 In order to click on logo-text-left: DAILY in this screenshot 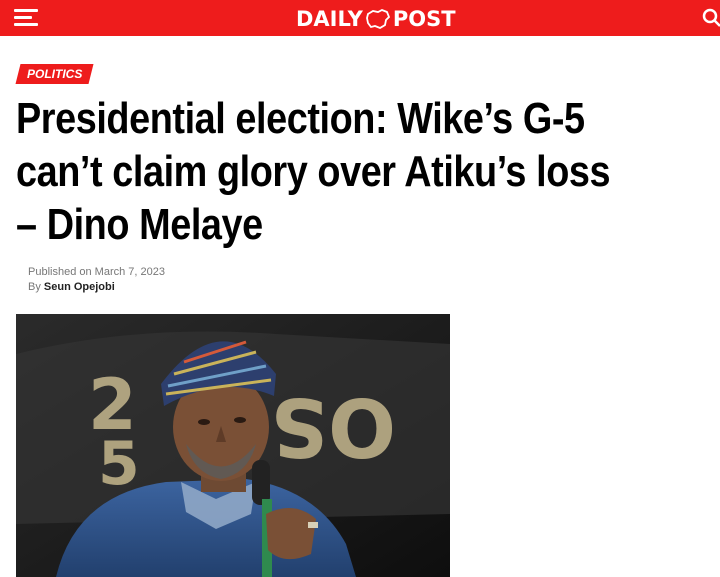, I will do `click(329, 19)`.